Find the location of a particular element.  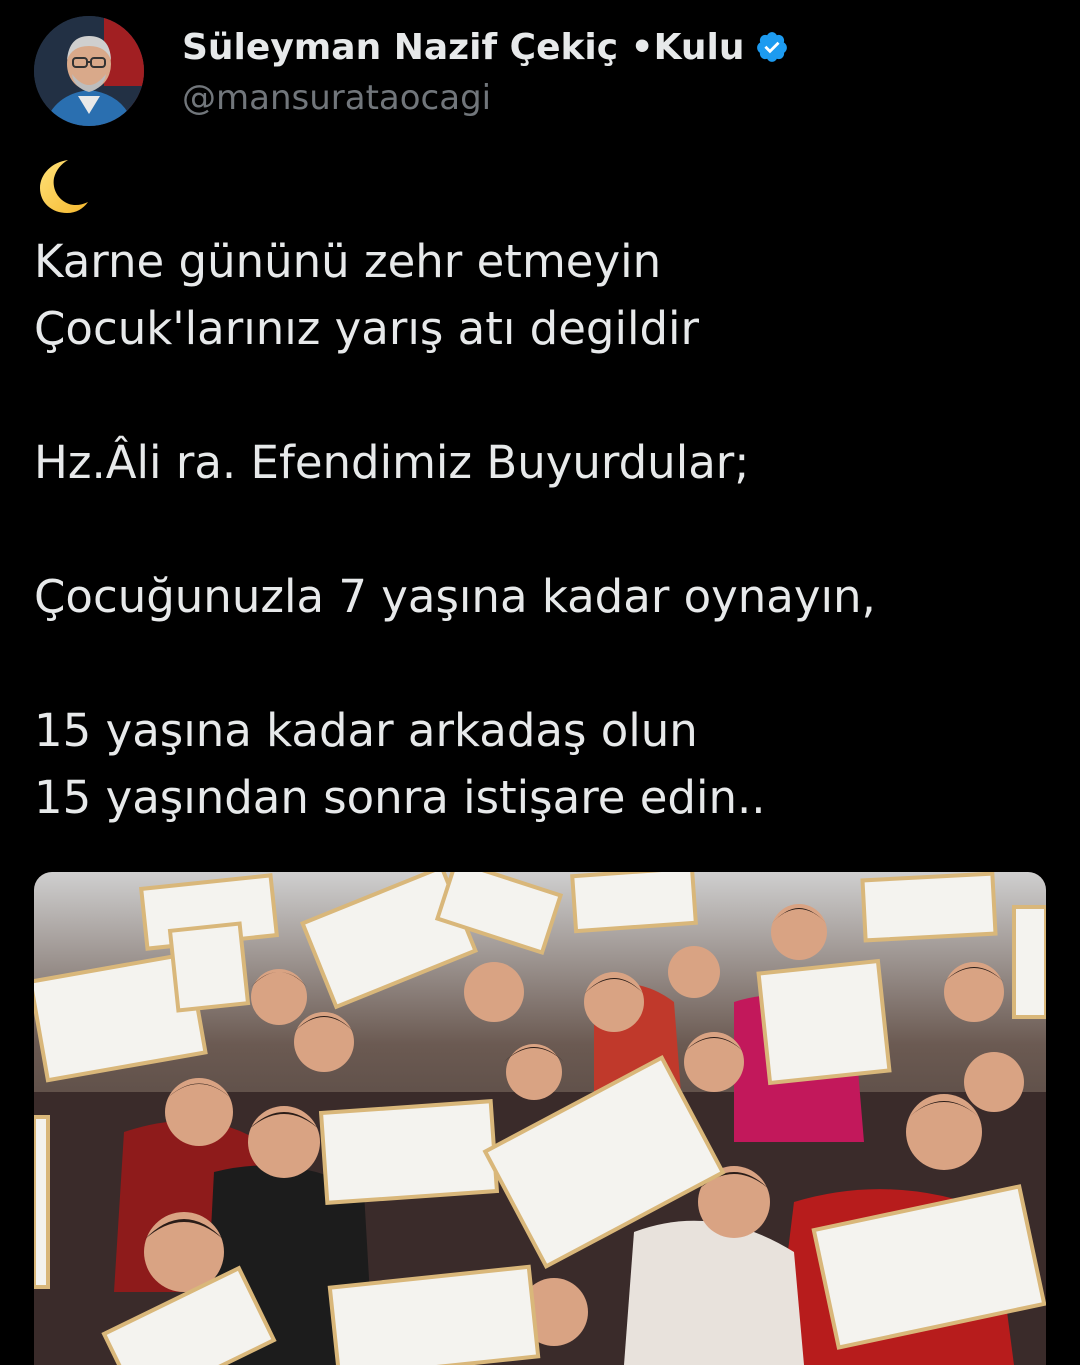

avatar-image is located at coordinates (89, 71).